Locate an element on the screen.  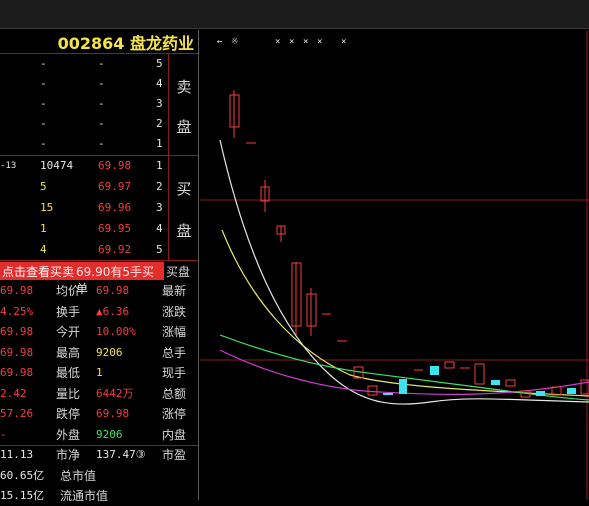
buy-volume: 10474 is located at coordinates (57, 165).